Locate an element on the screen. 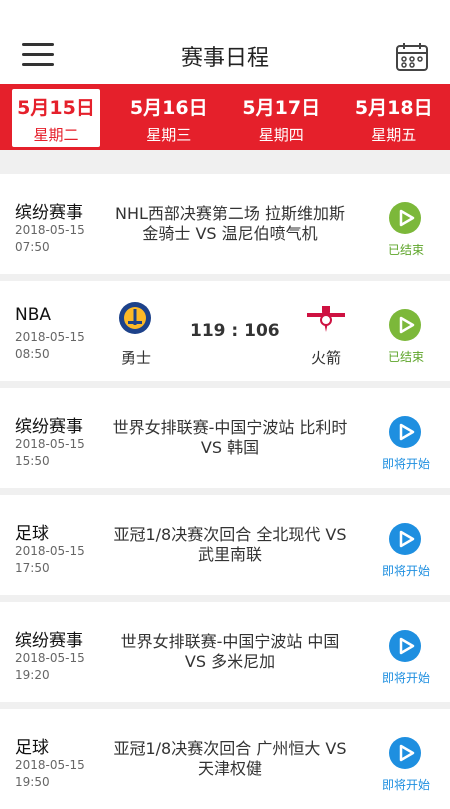  match-time: 15:50 is located at coordinates (50, 461).